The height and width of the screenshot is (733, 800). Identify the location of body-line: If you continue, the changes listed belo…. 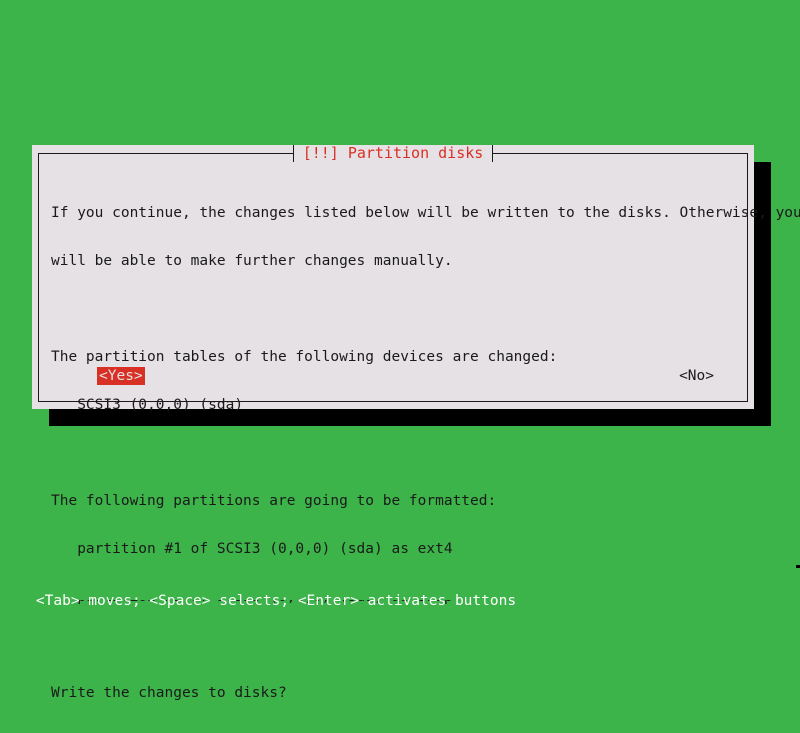
(425, 213).